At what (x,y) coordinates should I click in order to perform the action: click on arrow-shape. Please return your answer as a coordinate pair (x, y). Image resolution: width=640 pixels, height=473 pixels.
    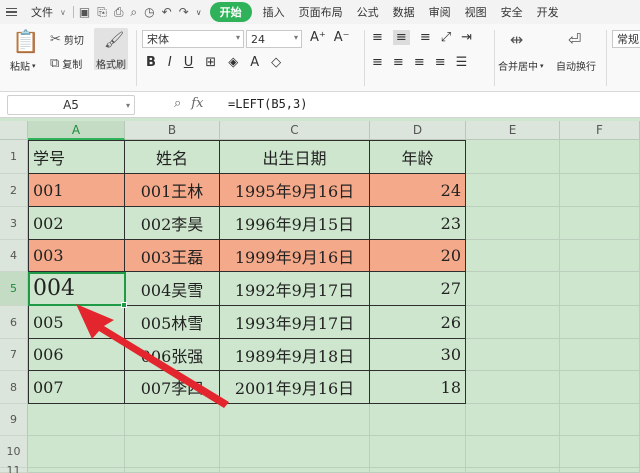
    Looking at the image, I should click on (152, 356).